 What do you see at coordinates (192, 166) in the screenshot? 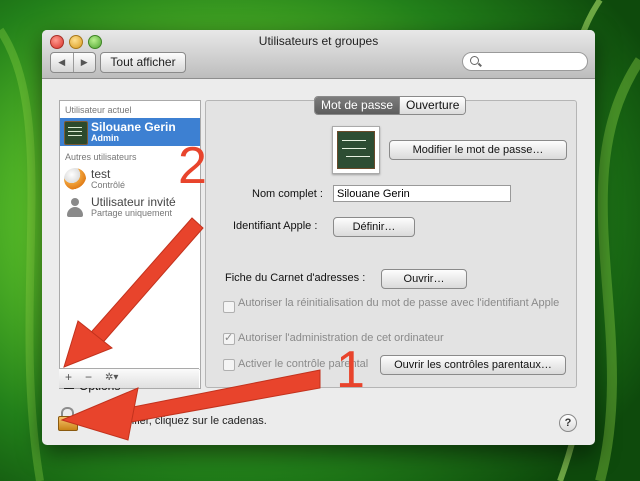
I see `annotation-number-2: 2` at bounding box center [192, 166].